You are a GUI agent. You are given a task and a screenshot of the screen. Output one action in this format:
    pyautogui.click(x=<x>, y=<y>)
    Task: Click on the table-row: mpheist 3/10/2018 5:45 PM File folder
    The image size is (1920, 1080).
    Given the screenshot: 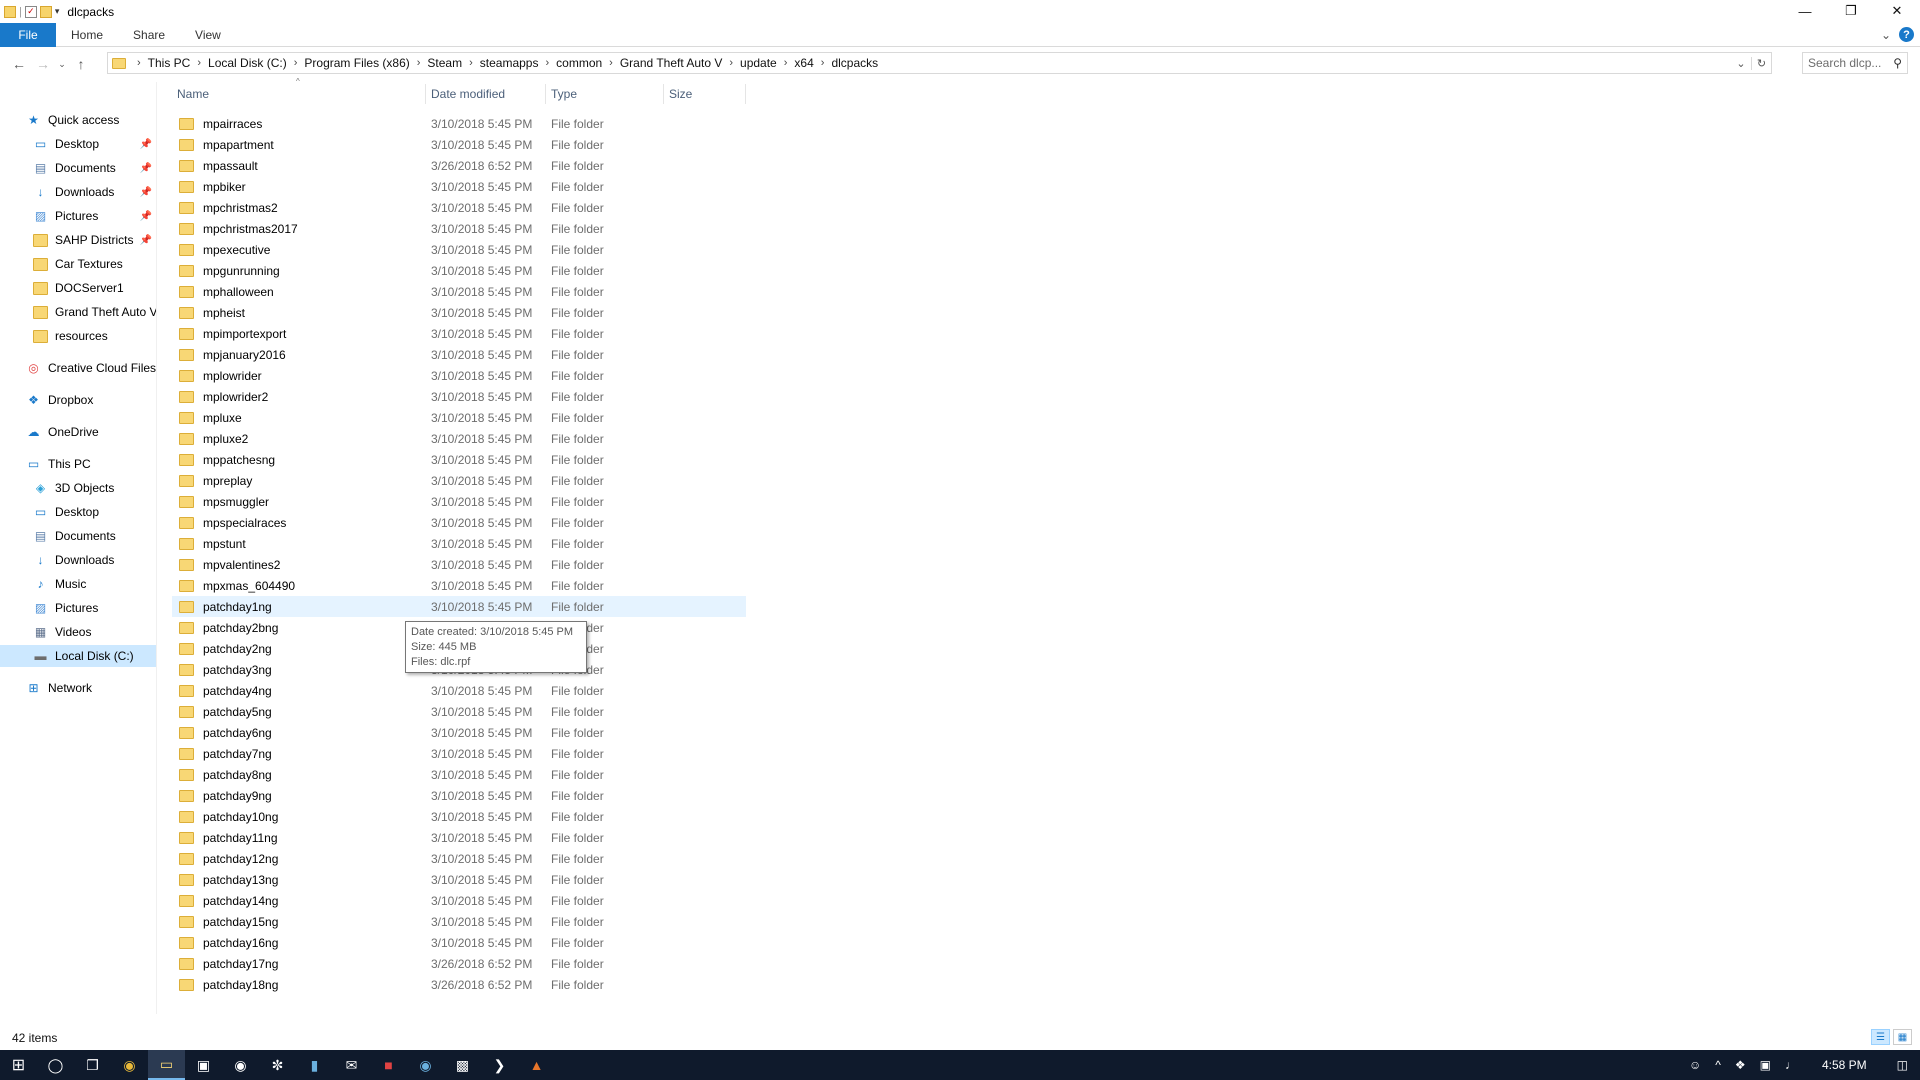 What is the action you would take?
    pyautogui.click(x=459, y=312)
    